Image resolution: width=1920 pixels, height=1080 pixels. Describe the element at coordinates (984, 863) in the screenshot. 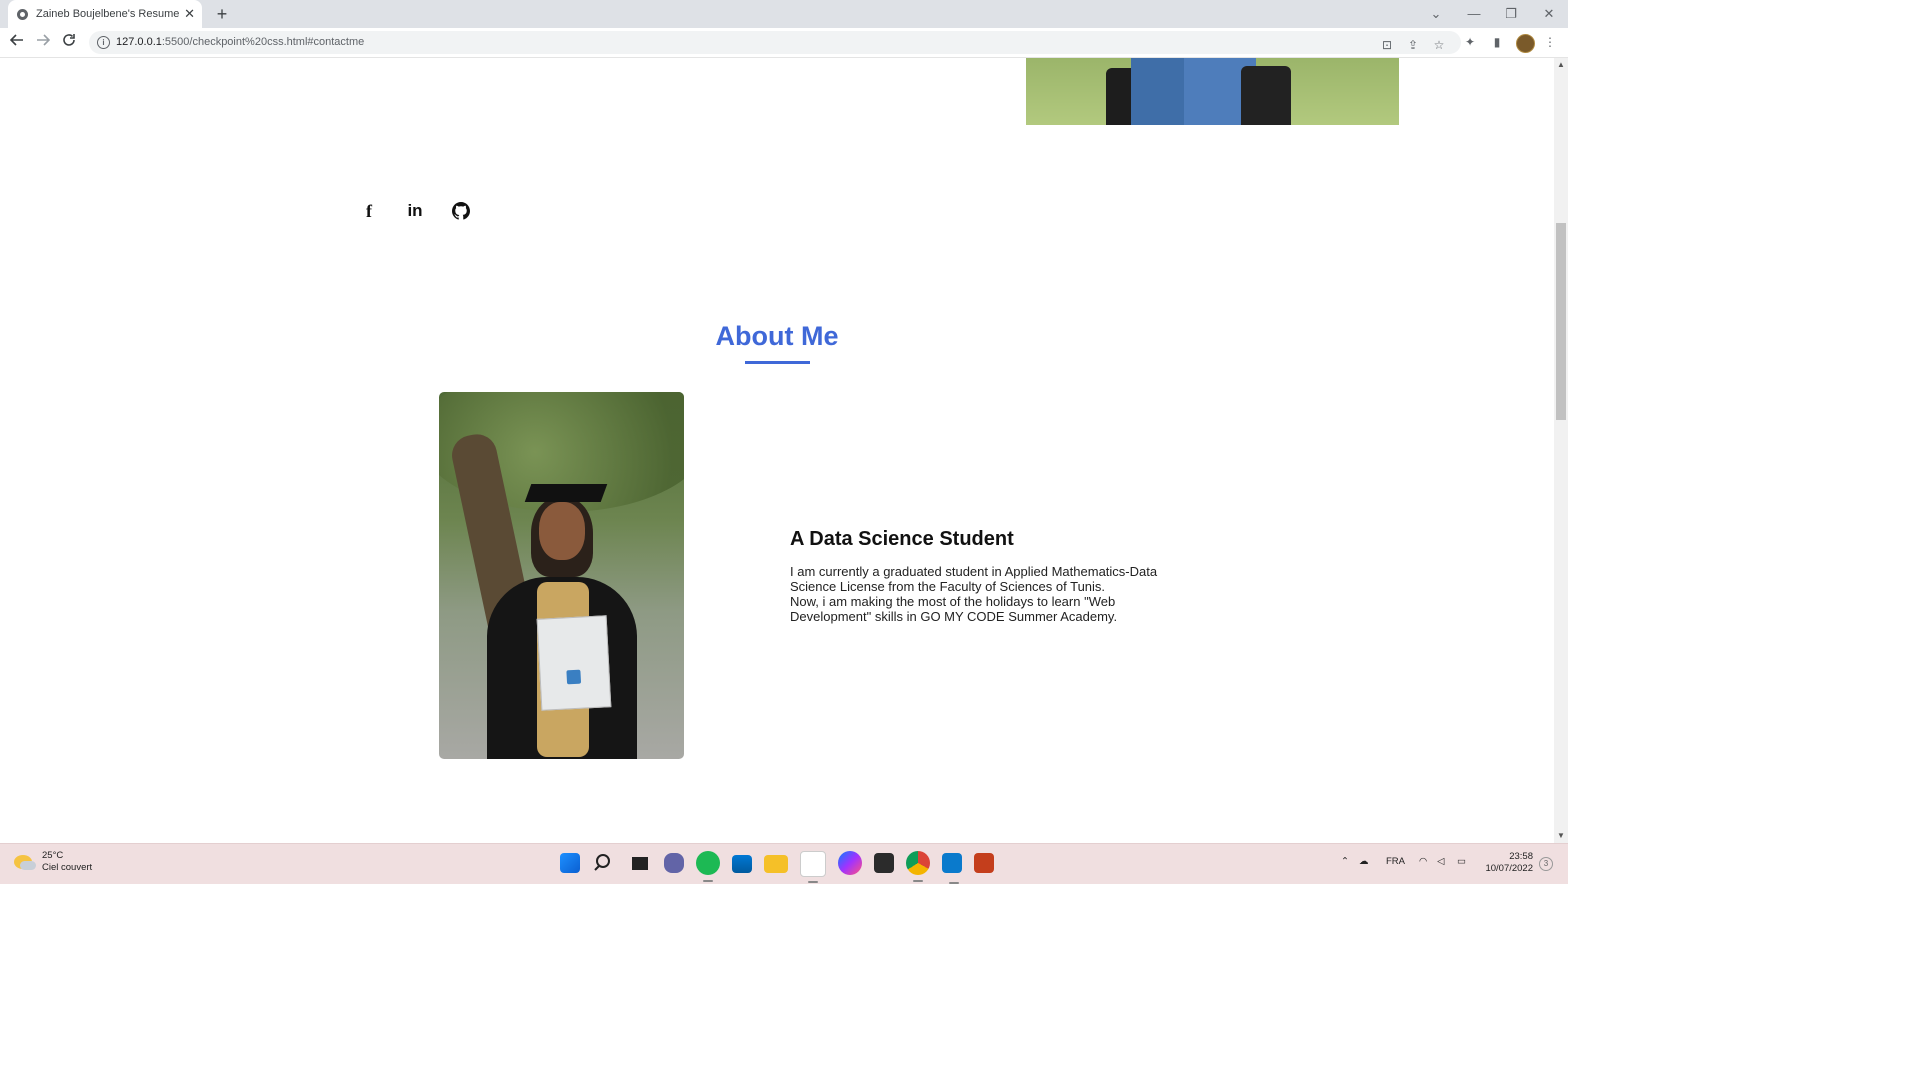

I see `powerpoint-icon` at that location.